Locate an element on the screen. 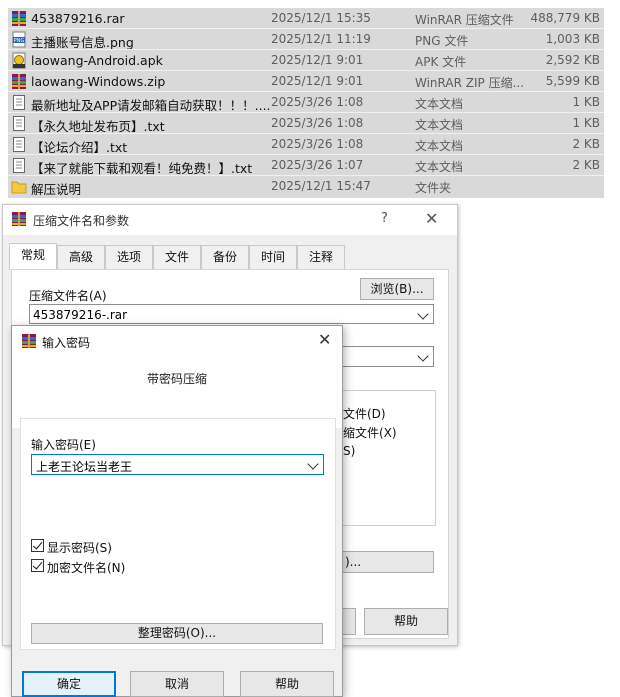 This screenshot has height=697, width=620. password-value: 上老王论坛当老王 is located at coordinates (84, 467).